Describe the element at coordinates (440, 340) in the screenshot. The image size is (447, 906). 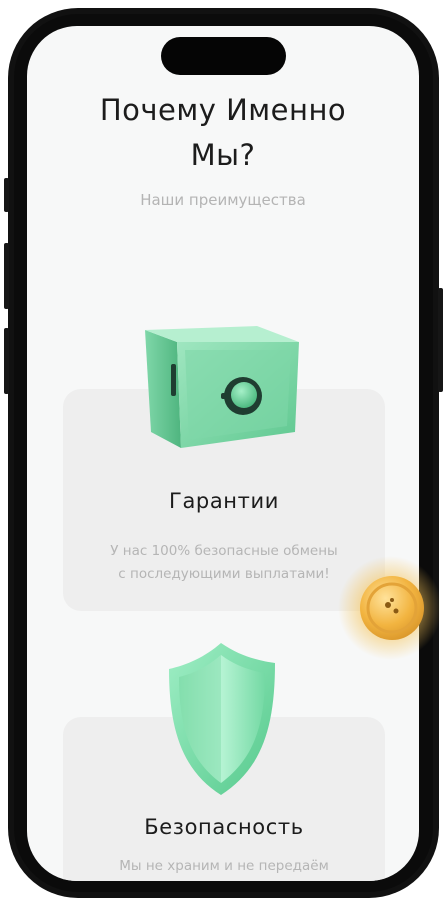
I see `side-button-power` at that location.